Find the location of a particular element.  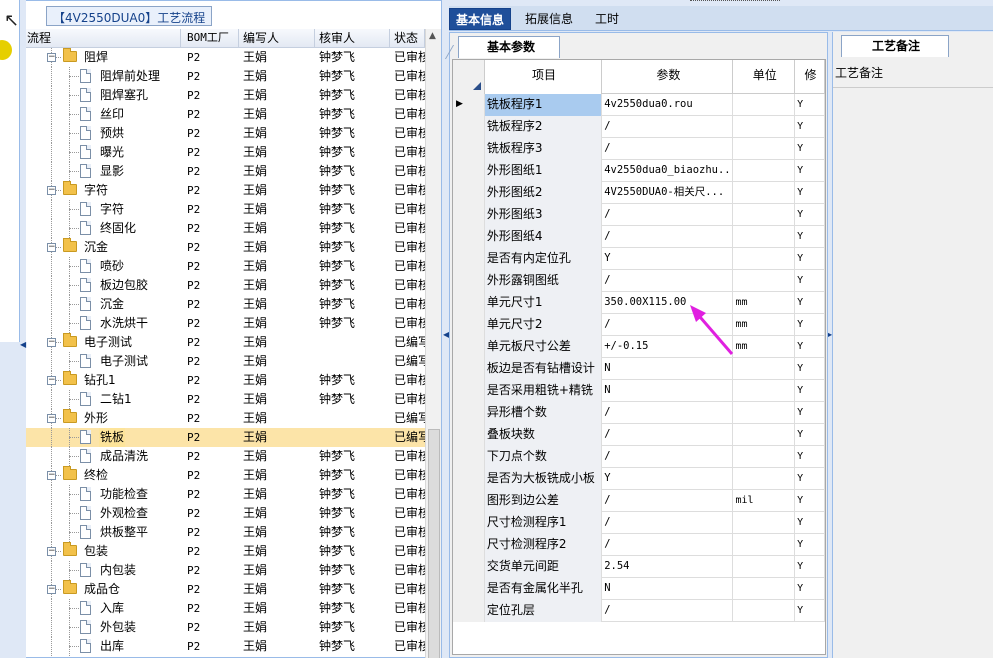

table-row: 外形露铜图纸 / Y is located at coordinates (639, 281).